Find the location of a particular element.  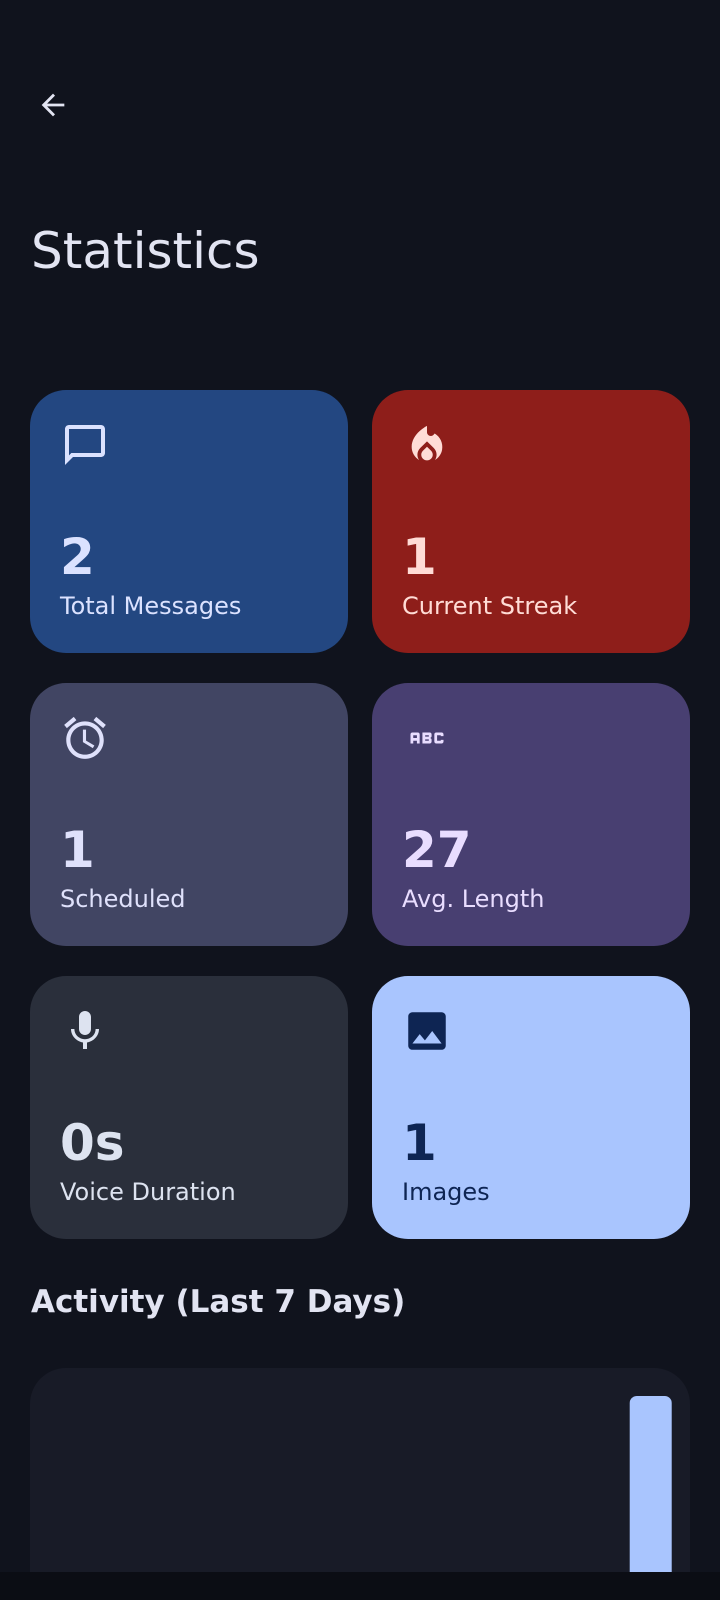

current-streak-label: Current Streak is located at coordinates (490, 606).